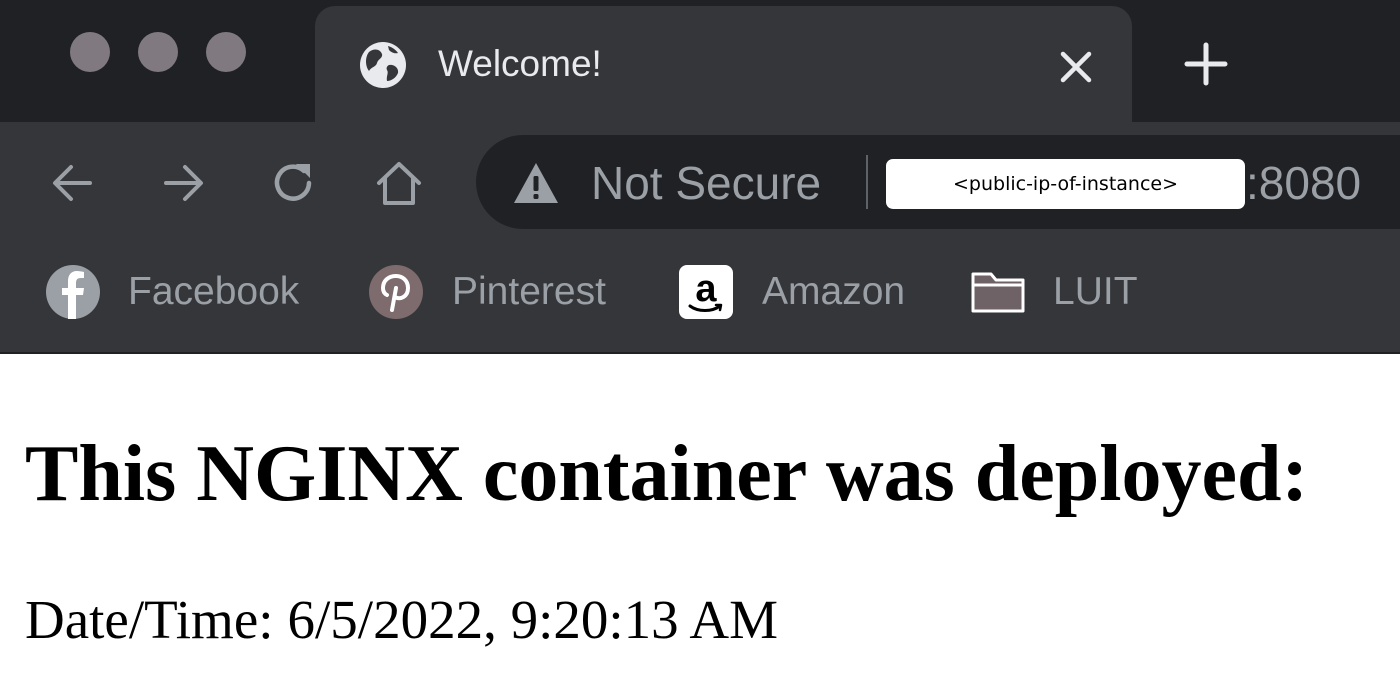 Image resolution: width=1400 pixels, height=679 pixels. Describe the element at coordinates (293, 183) in the screenshot. I see `reload-icon` at that location.